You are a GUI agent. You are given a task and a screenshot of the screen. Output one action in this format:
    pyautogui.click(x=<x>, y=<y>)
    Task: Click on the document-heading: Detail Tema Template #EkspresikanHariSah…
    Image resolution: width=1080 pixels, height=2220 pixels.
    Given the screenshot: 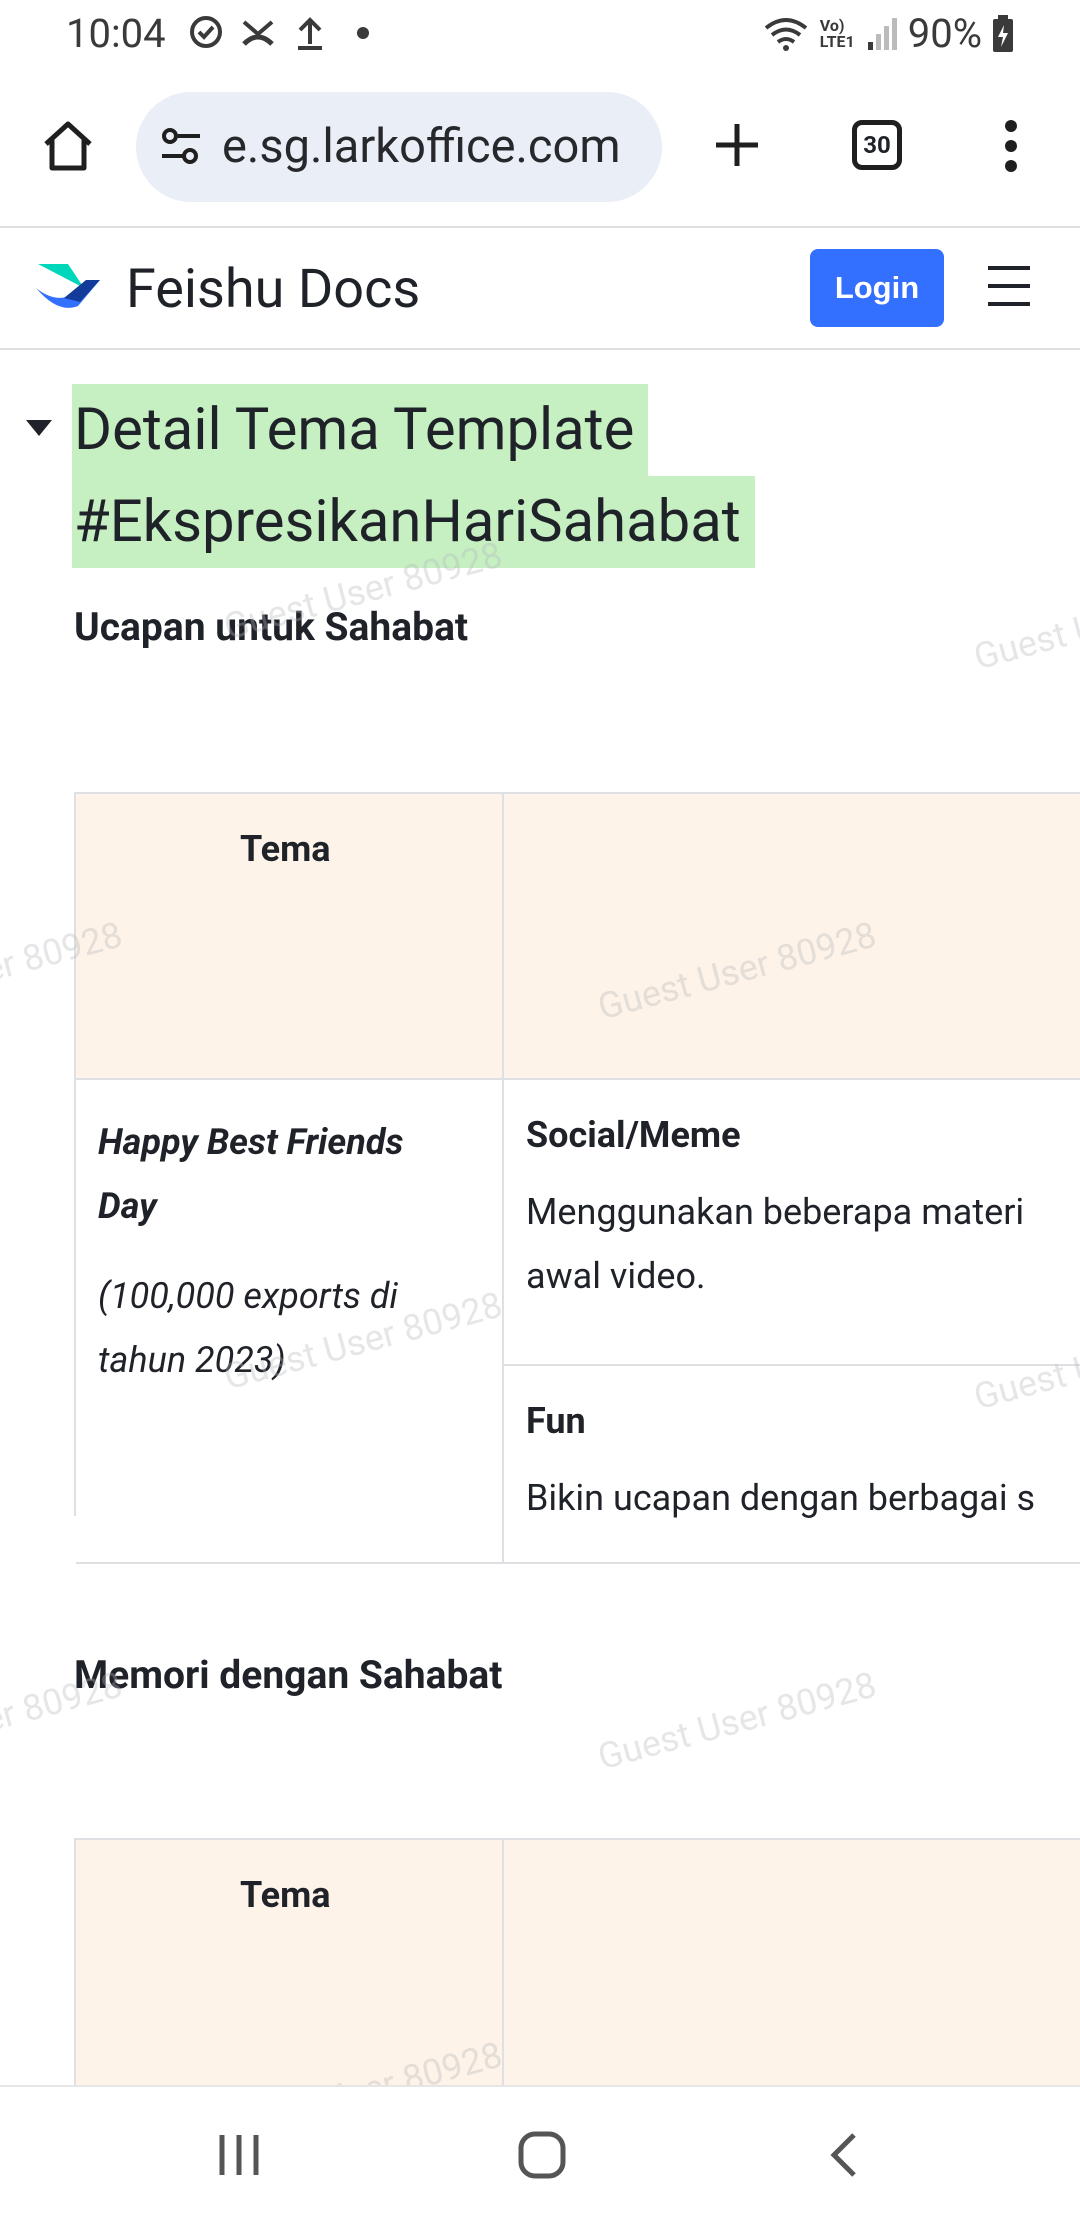 What is the action you would take?
    pyautogui.click(x=413, y=476)
    